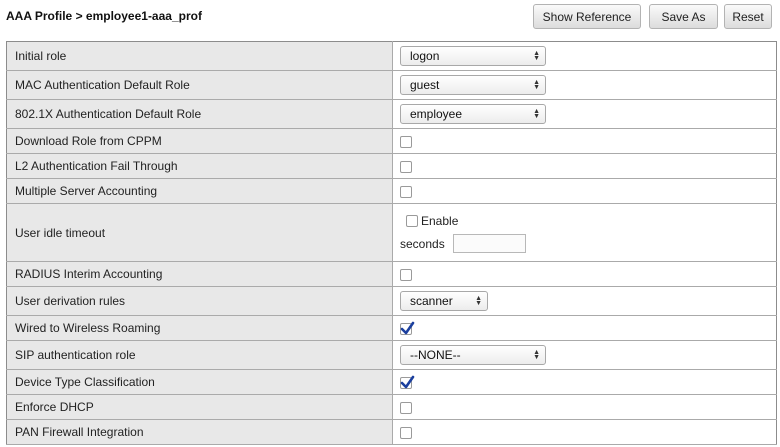 The height and width of the screenshot is (447, 780). Describe the element at coordinates (199, 274) in the screenshot. I see `row-label-radius-interim-accounting: RADIUS Interim Accounting` at that location.